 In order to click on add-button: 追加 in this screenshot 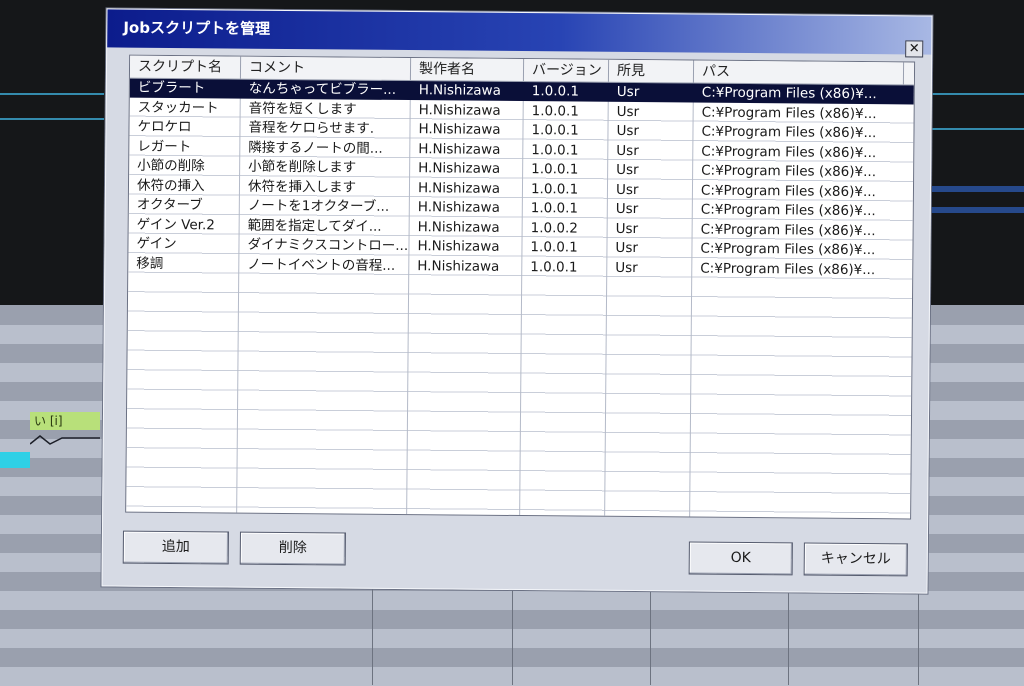, I will do `click(175, 547)`.